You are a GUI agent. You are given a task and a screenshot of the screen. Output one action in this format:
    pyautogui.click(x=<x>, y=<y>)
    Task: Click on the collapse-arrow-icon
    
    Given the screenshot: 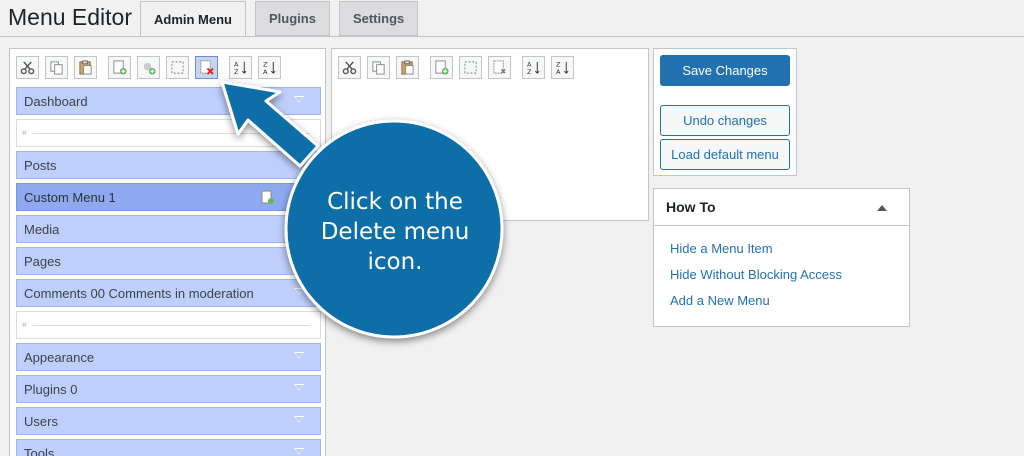 What is the action you would take?
    pyautogui.click(x=882, y=208)
    